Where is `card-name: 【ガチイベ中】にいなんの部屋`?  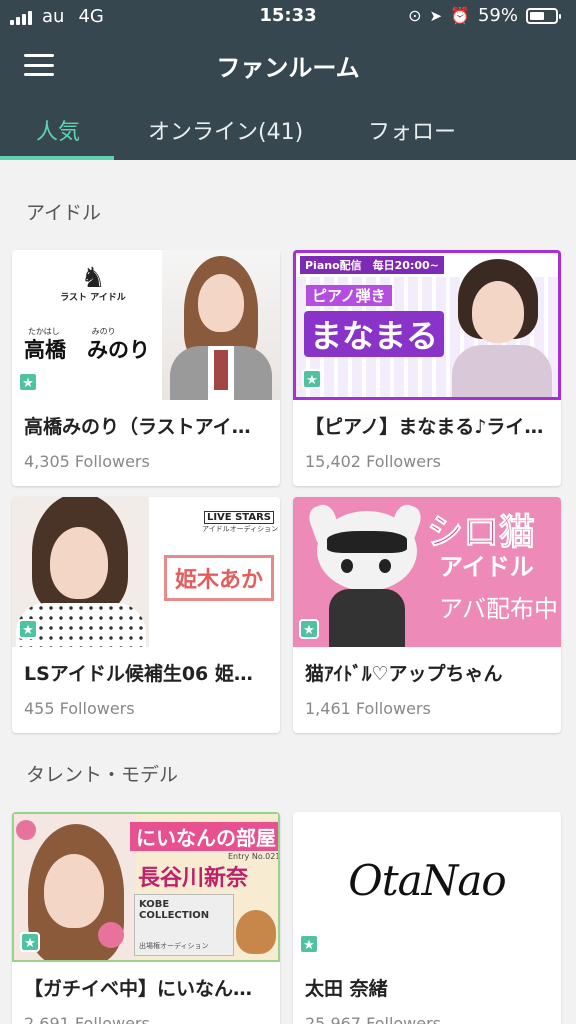
card-name: 【ガチイベ中】にいなんの部屋 is located at coordinates (146, 989).